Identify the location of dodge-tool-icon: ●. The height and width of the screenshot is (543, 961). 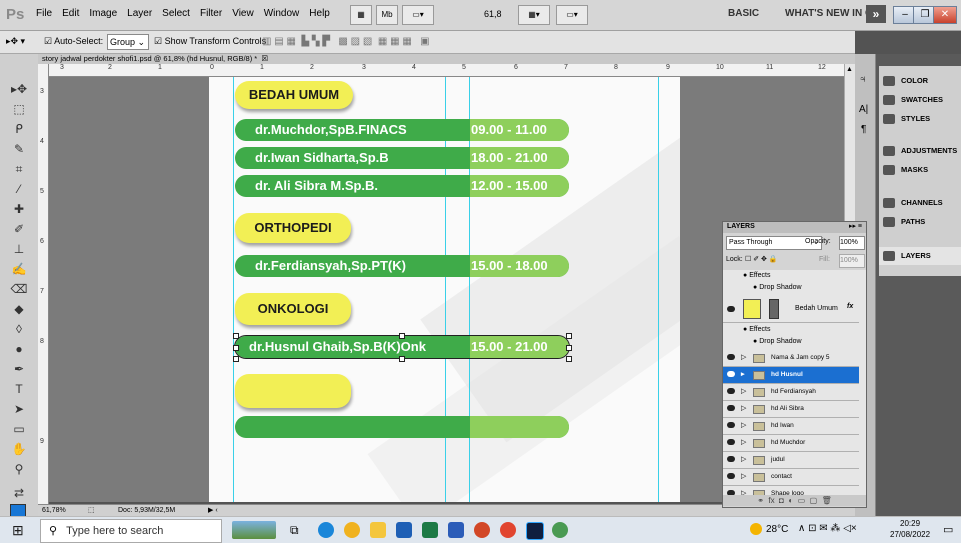
(19, 349).